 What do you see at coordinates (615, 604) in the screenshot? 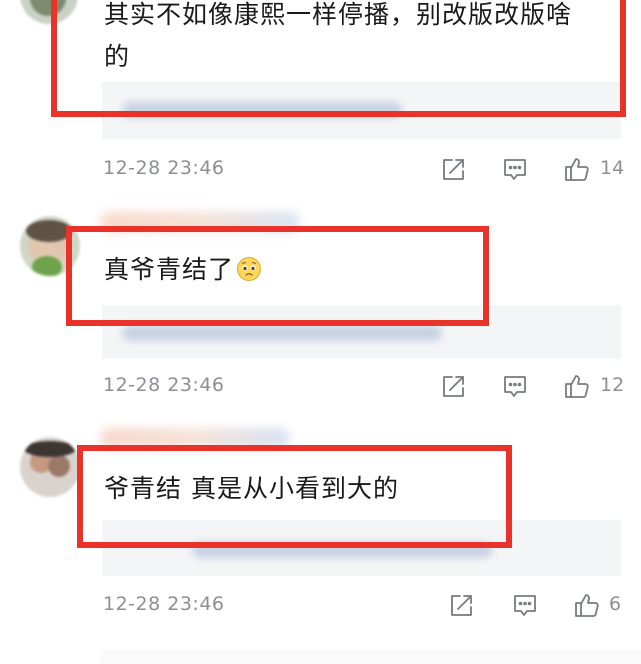
I see `like-count: 6` at bounding box center [615, 604].